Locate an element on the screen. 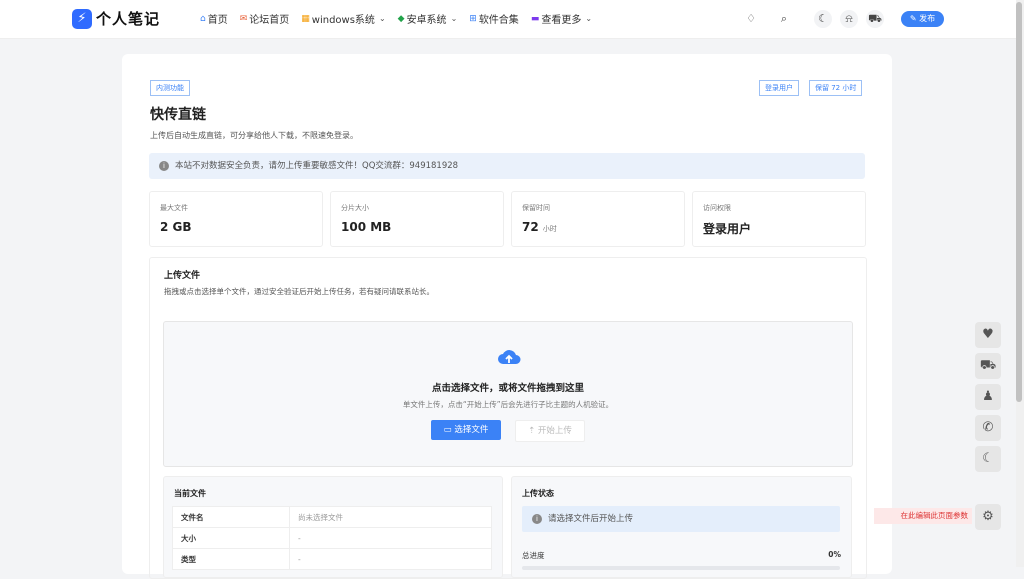 This screenshot has height=579, width=1024. file-info-table: 文件名 尚未选择文件 大小 - 类型 - is located at coordinates (332, 538).